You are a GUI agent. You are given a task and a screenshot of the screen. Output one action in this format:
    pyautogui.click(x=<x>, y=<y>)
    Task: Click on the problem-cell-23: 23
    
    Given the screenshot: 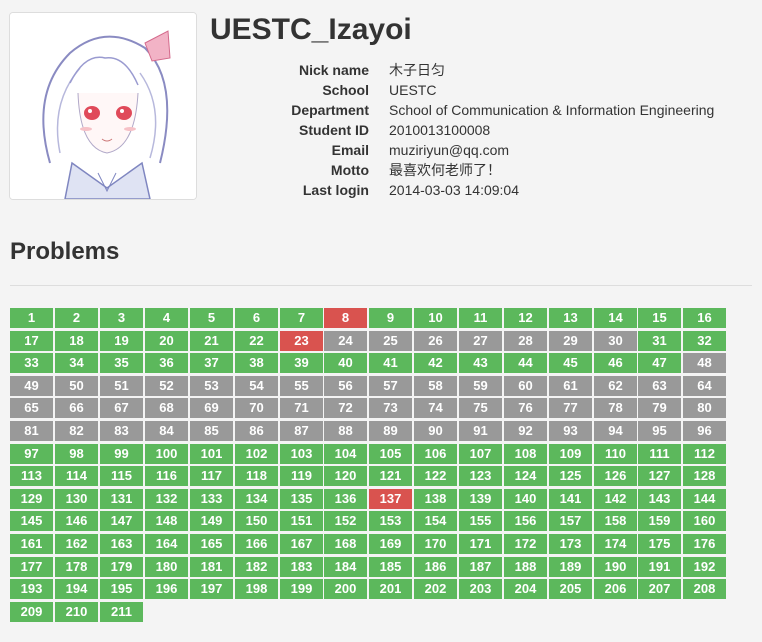 What is the action you would take?
    pyautogui.click(x=301, y=341)
    